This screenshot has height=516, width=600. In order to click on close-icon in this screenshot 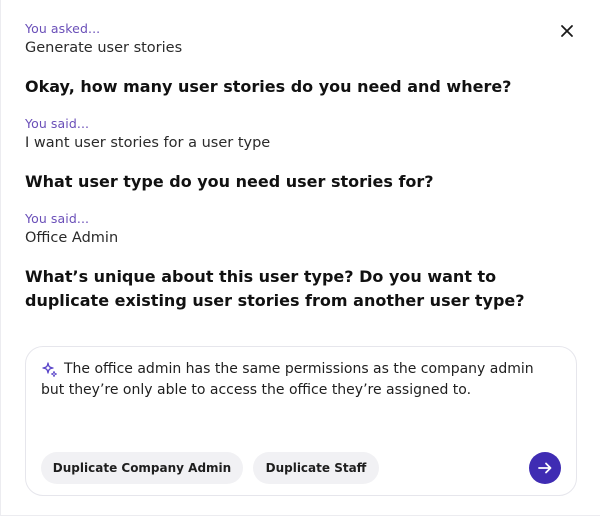, I will do `click(567, 31)`.